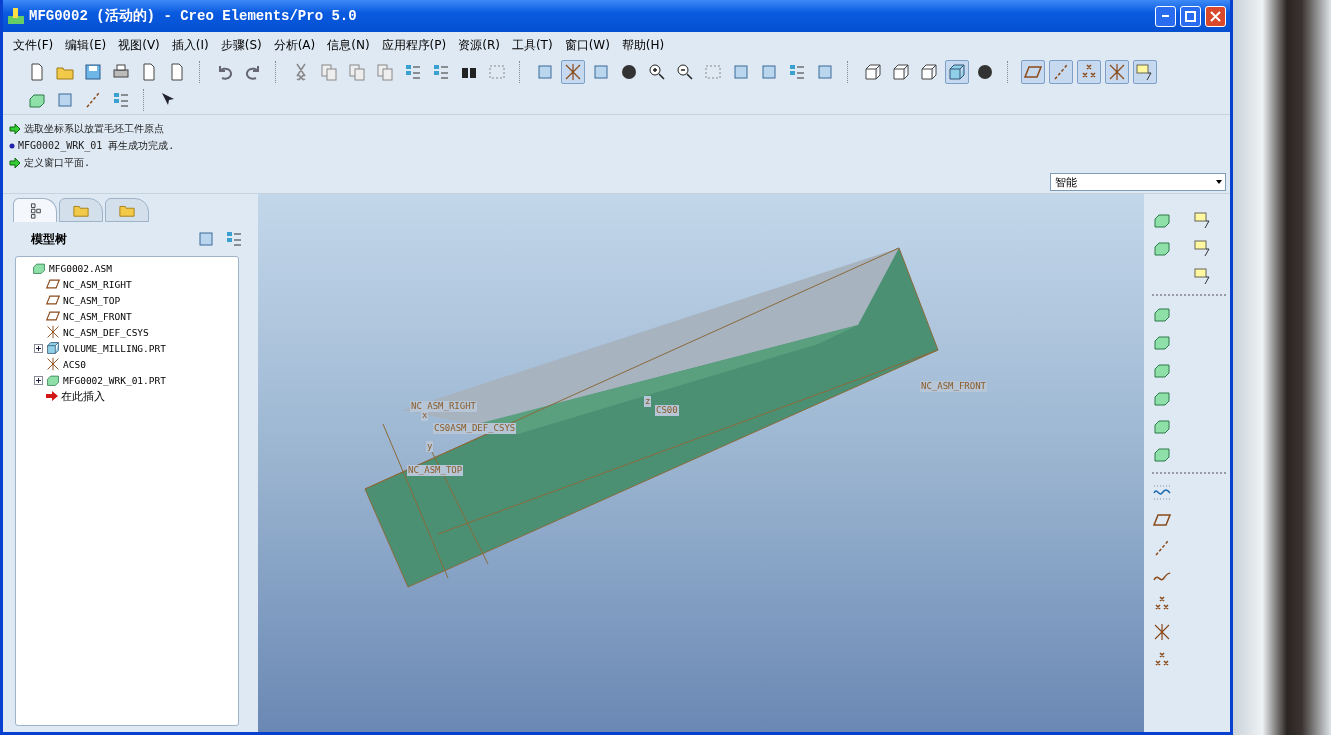 The height and width of the screenshot is (735, 1331). What do you see at coordinates (435, 470) in the screenshot?
I see `datum-label: NC_ASM_TOP` at bounding box center [435, 470].